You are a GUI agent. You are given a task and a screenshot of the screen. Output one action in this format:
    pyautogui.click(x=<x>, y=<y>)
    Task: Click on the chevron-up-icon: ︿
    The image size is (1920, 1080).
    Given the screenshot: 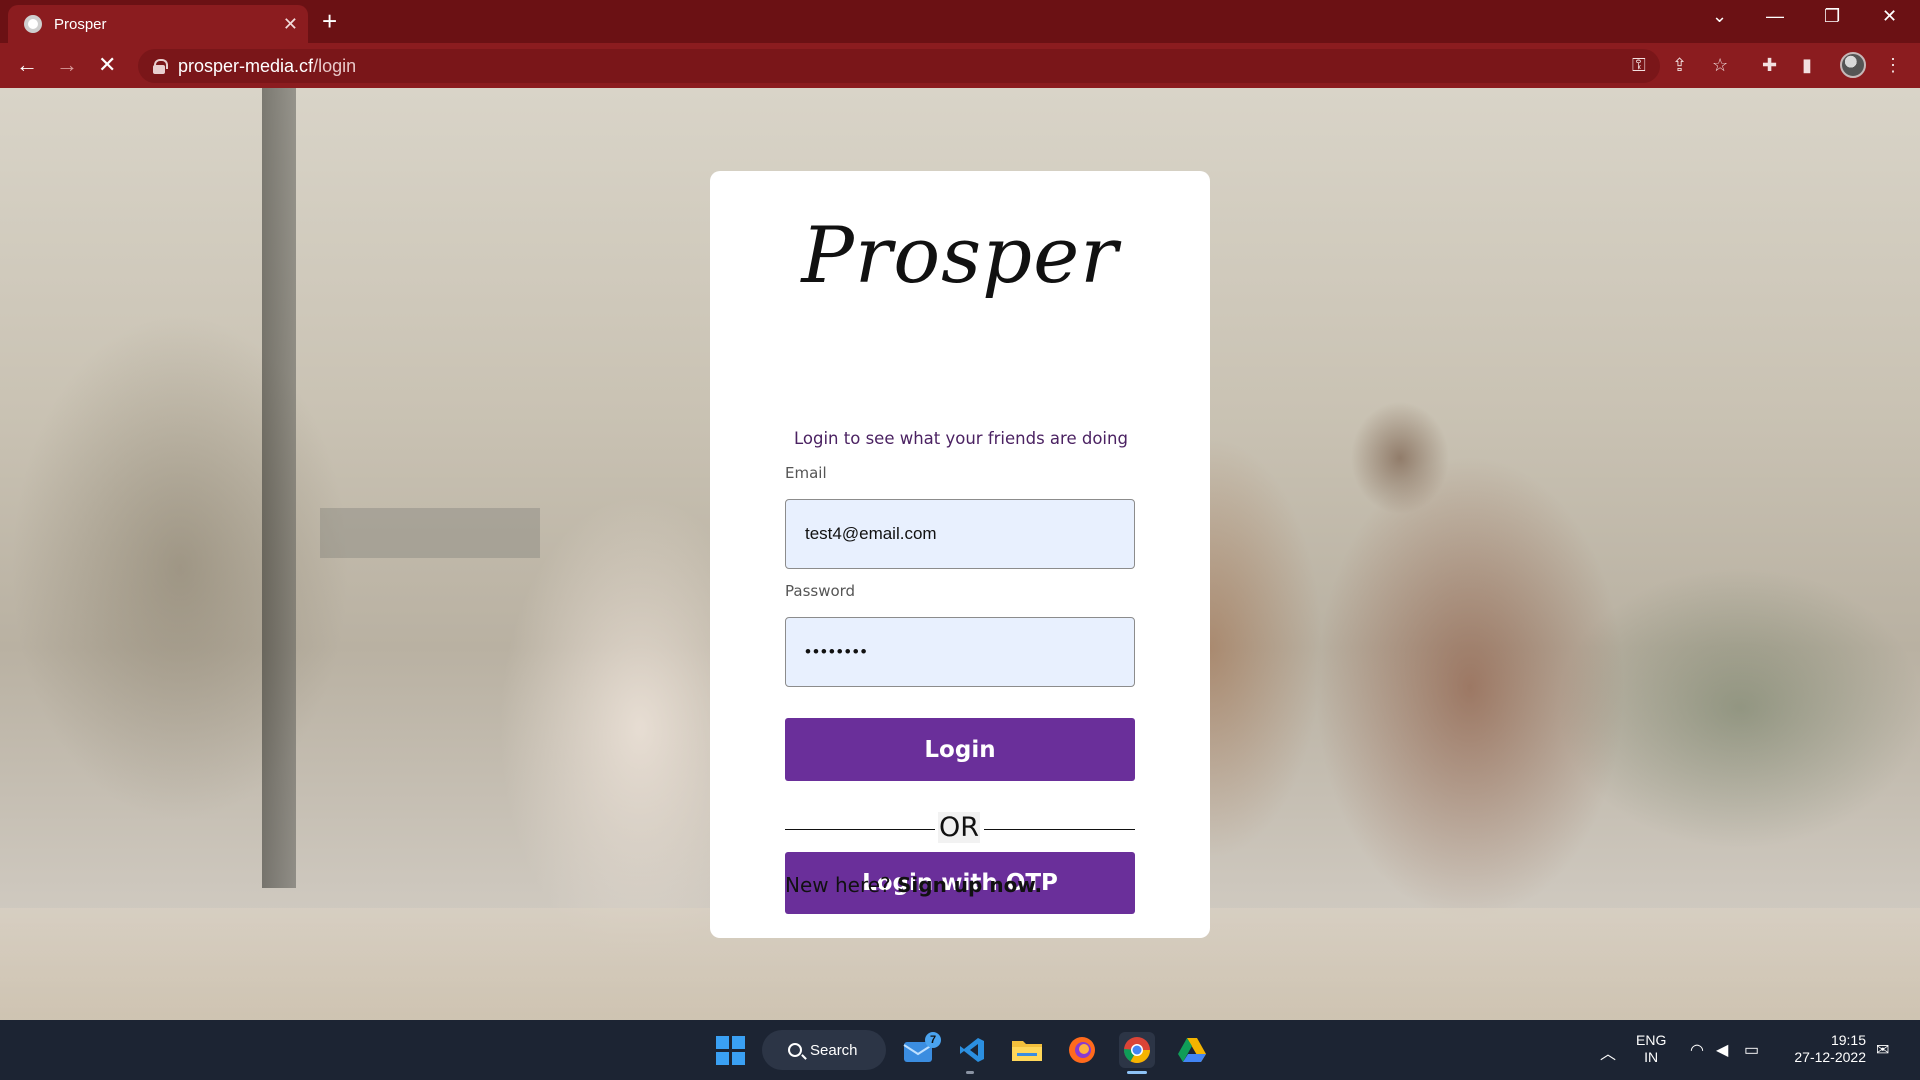 What is the action you would take?
    pyautogui.click(x=1608, y=1052)
    